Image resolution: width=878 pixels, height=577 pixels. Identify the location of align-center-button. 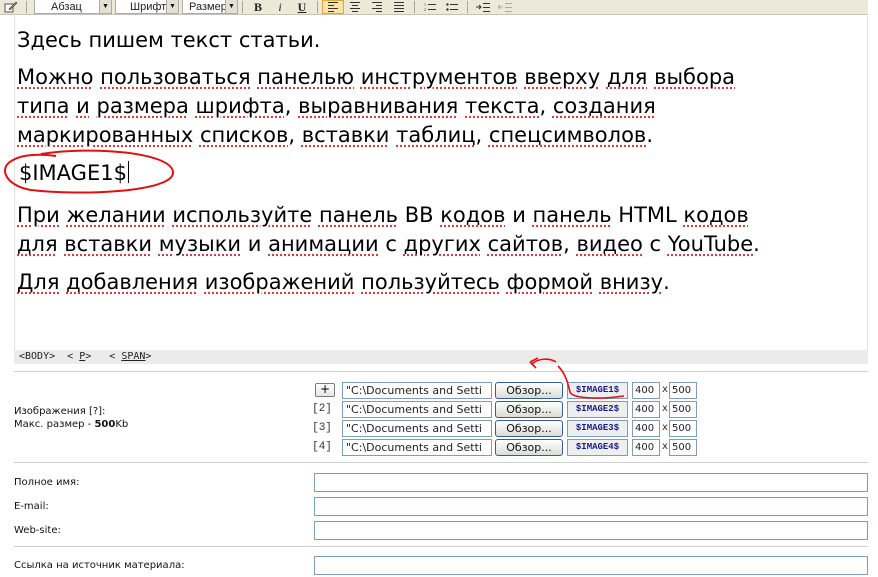
(355, 7).